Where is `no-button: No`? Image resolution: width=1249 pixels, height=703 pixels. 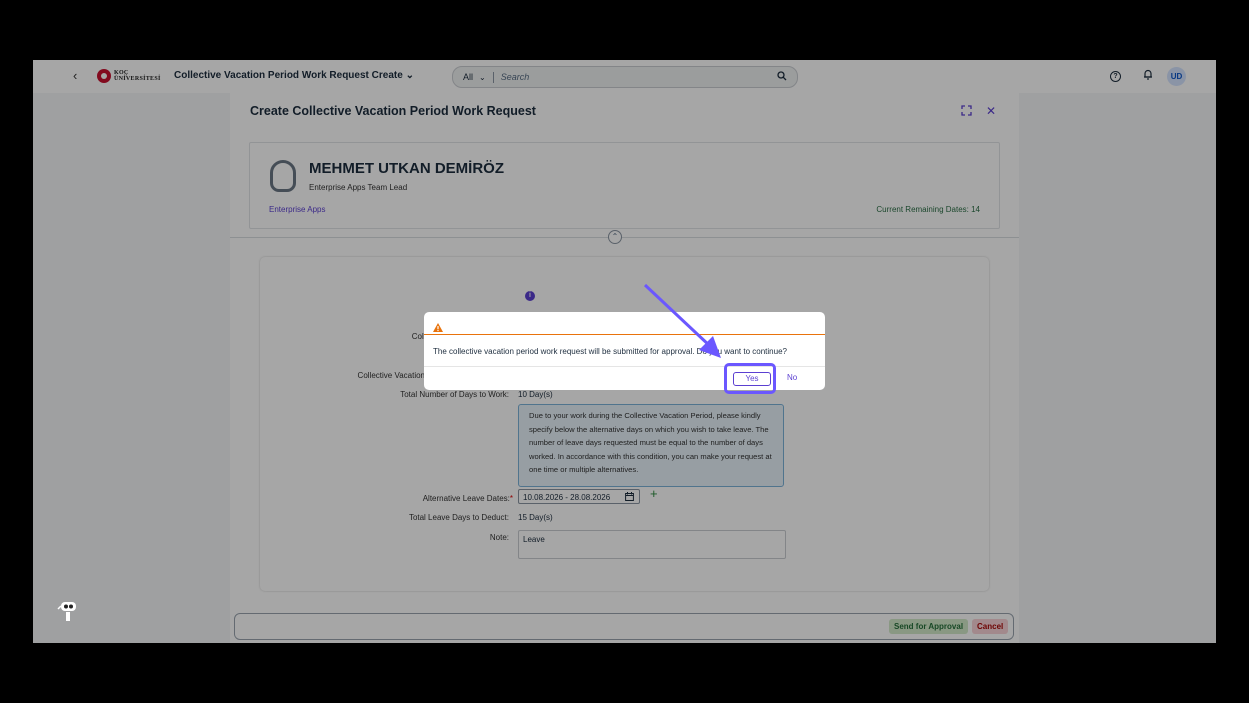
no-button: No is located at coordinates (792, 377).